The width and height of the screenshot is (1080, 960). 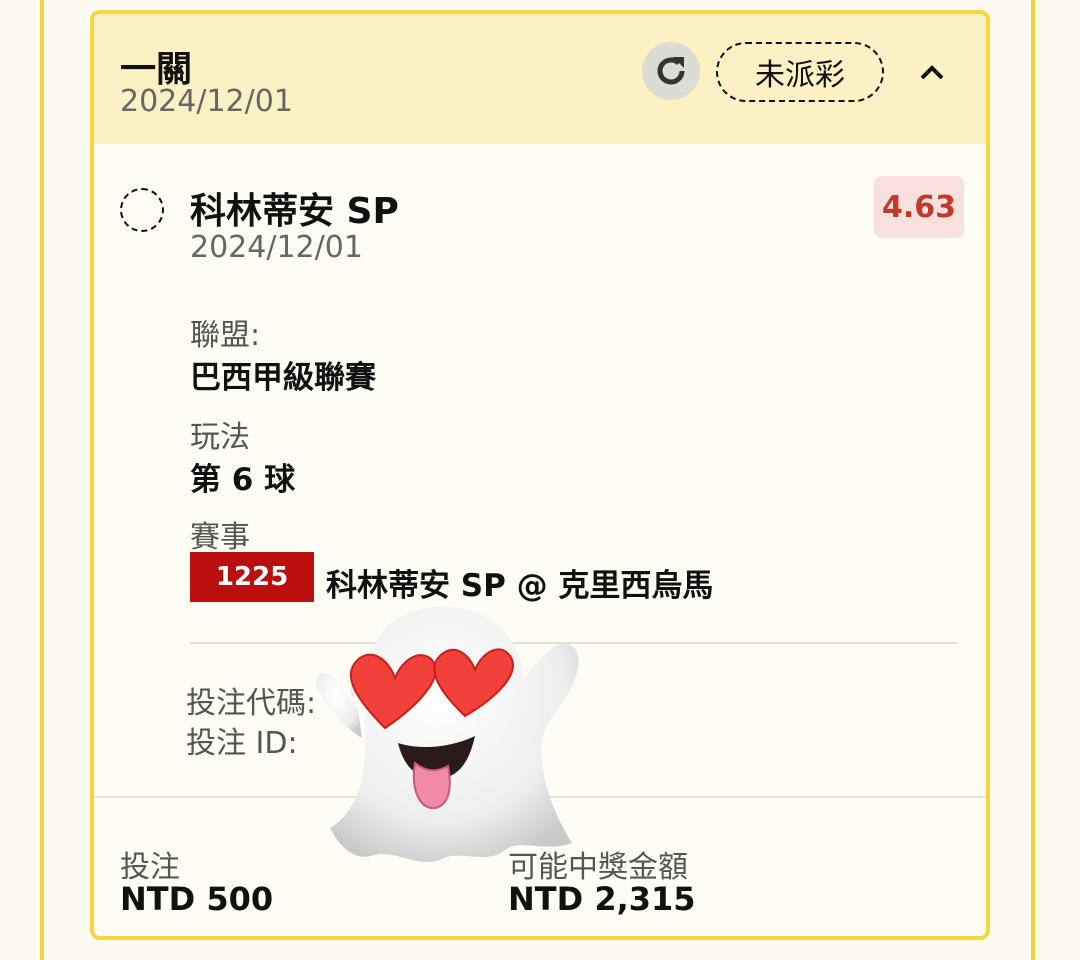 I want to click on league-value: 巴西甲級聯賽, so click(x=283, y=378).